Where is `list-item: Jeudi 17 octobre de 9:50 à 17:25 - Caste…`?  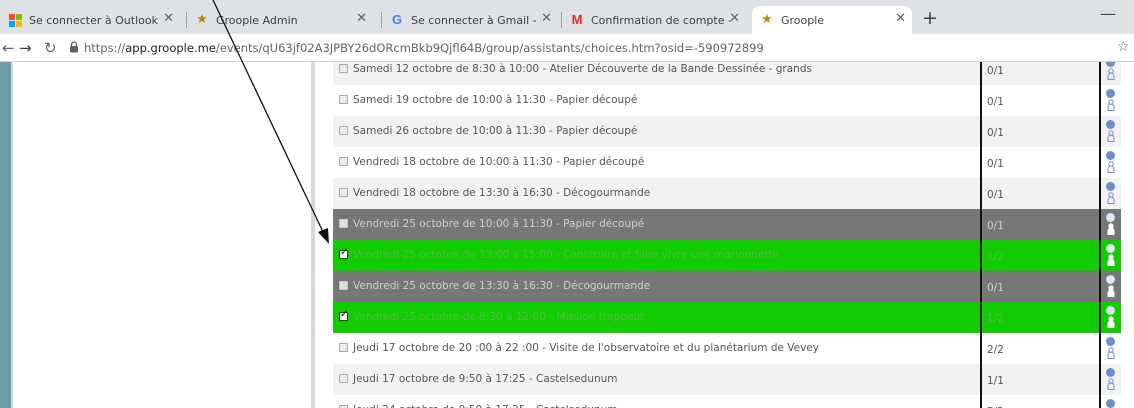 list-item: Jeudi 17 octobre de 9:50 à 17:25 - Caste… is located at coordinates (727, 379).